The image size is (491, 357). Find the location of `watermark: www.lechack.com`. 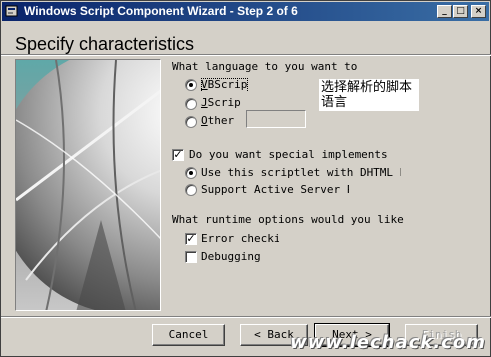

watermark: www.lechack.com is located at coordinates (388, 342).